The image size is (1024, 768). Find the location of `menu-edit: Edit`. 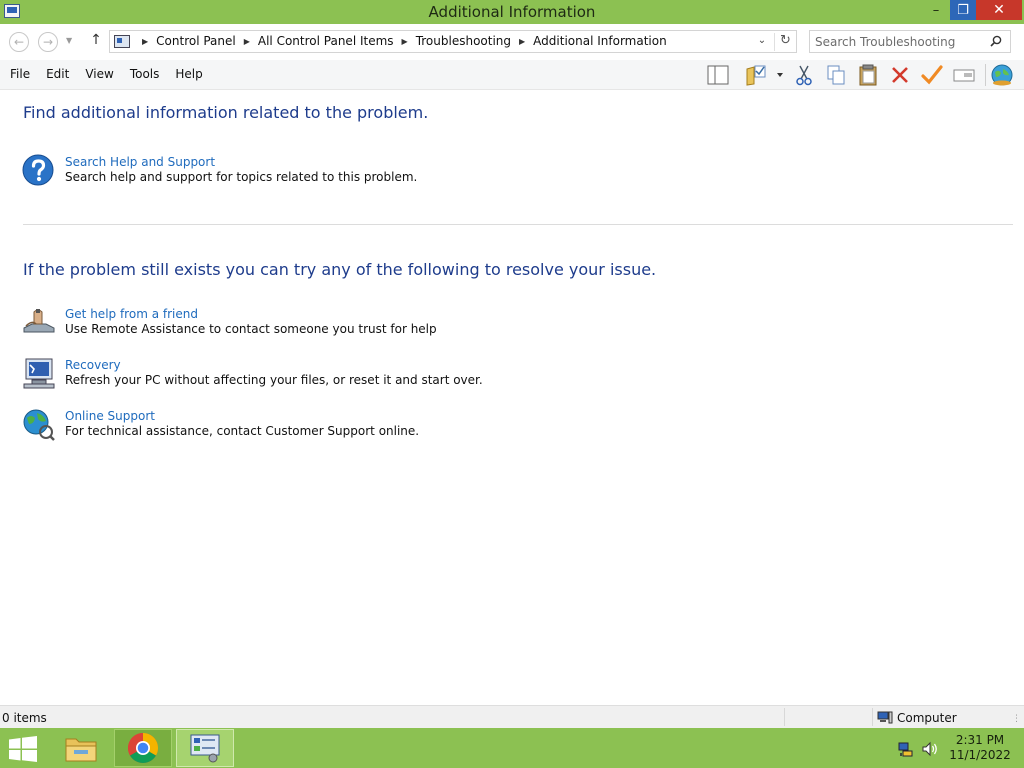

menu-edit: Edit is located at coordinates (57, 74).